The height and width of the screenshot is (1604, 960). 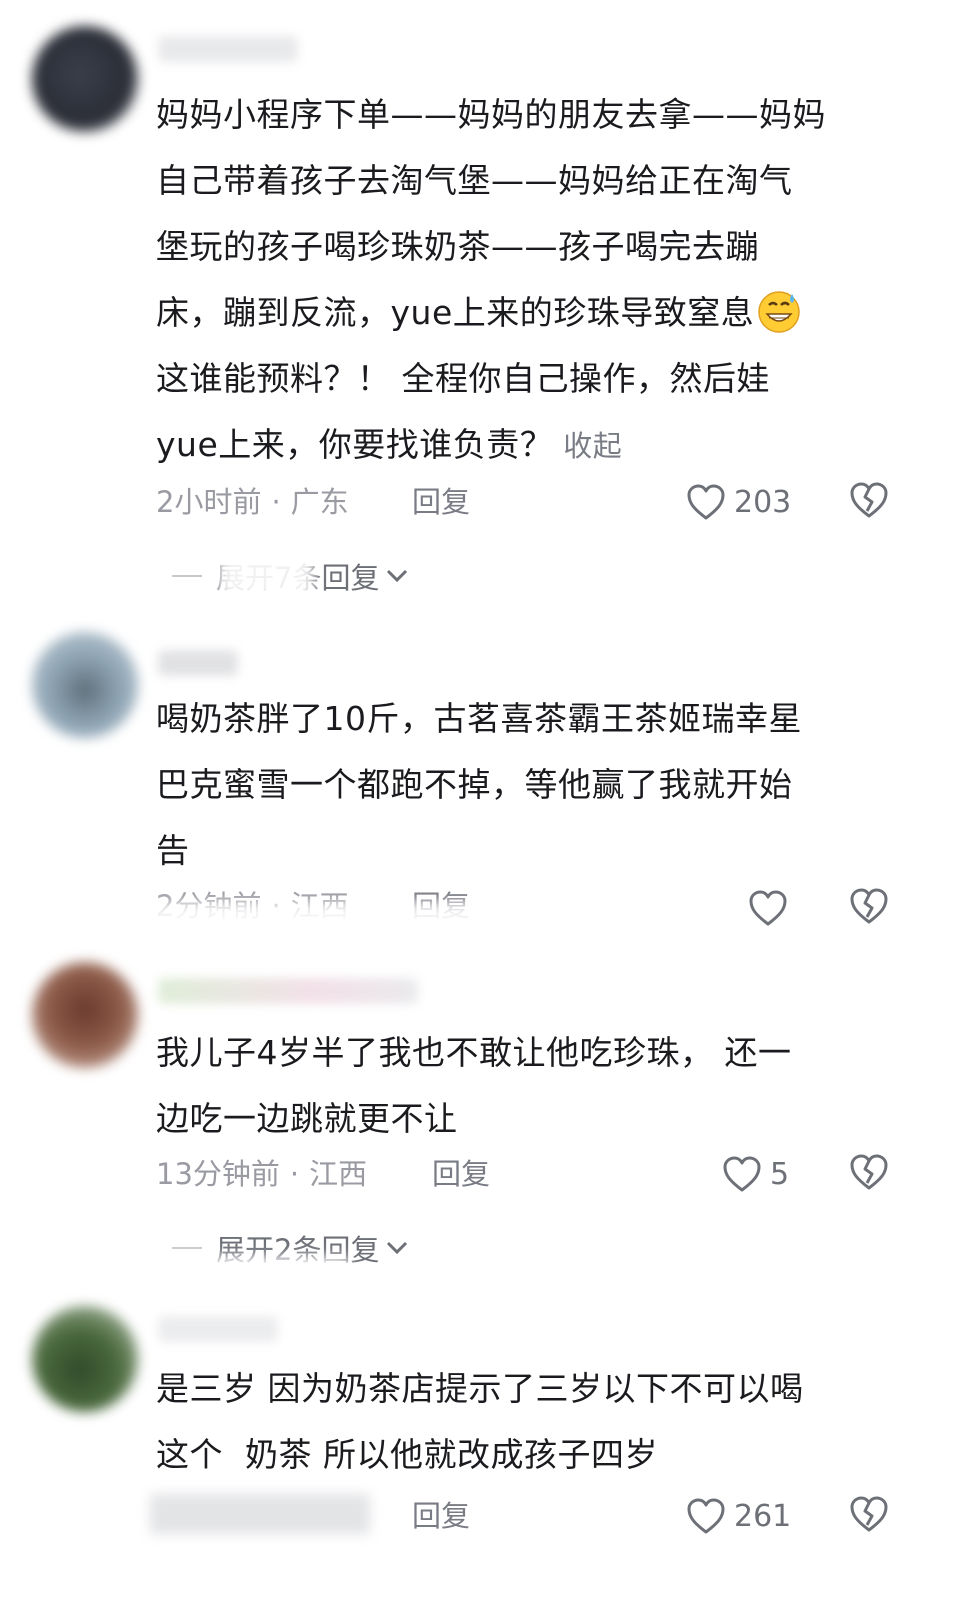 What do you see at coordinates (763, 502) in the screenshot?
I see `like-count: 203` at bounding box center [763, 502].